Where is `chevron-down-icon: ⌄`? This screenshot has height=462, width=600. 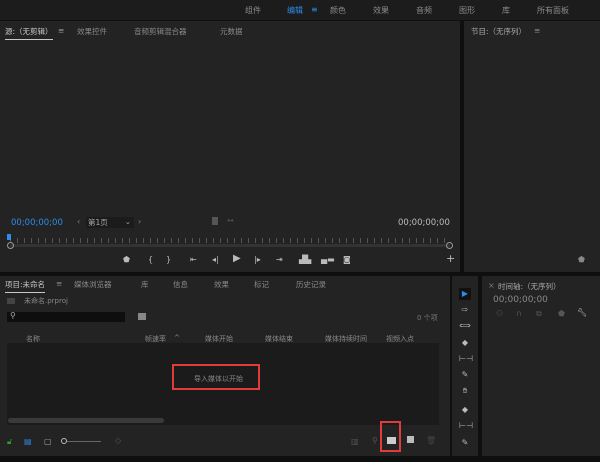 chevron-down-icon: ⌄ is located at coordinates (127, 221).